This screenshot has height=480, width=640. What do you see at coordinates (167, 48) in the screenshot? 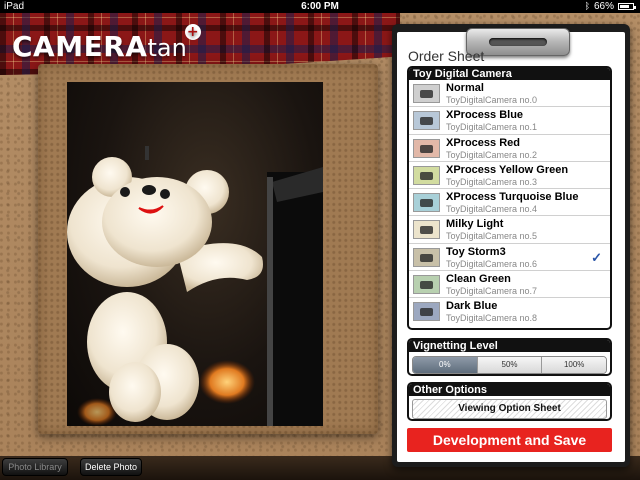
I see `logo-sub: tan` at bounding box center [167, 48].